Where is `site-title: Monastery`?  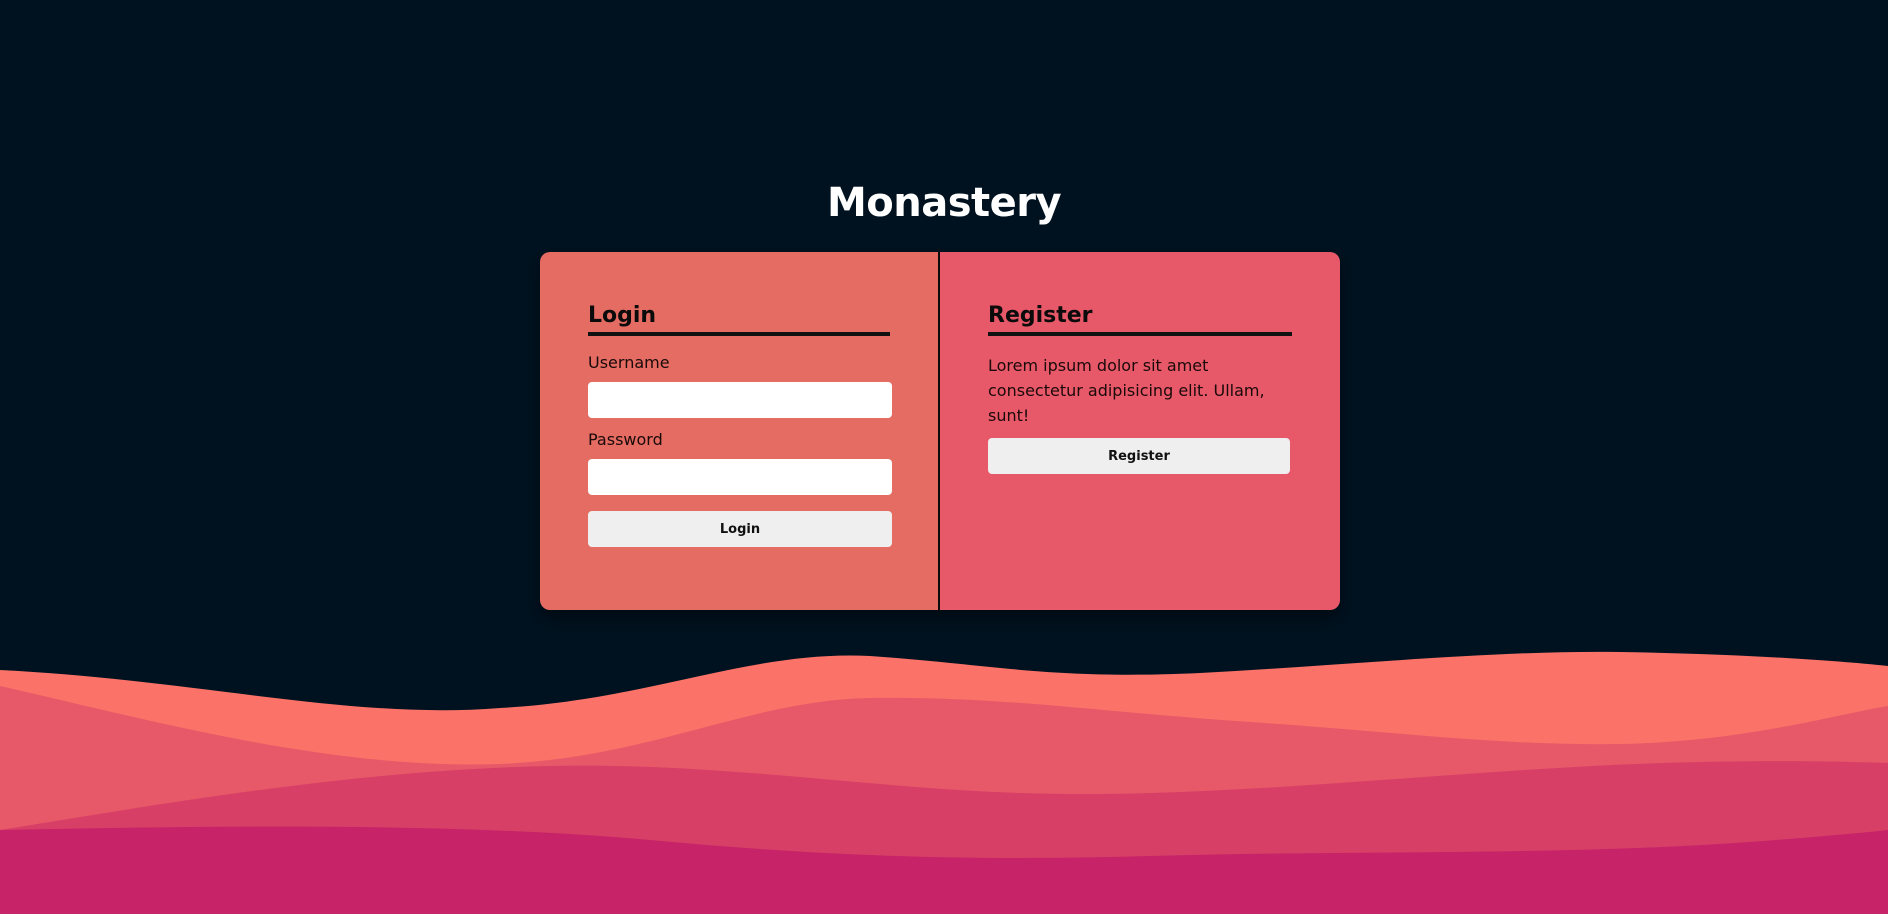
site-title: Monastery is located at coordinates (944, 203).